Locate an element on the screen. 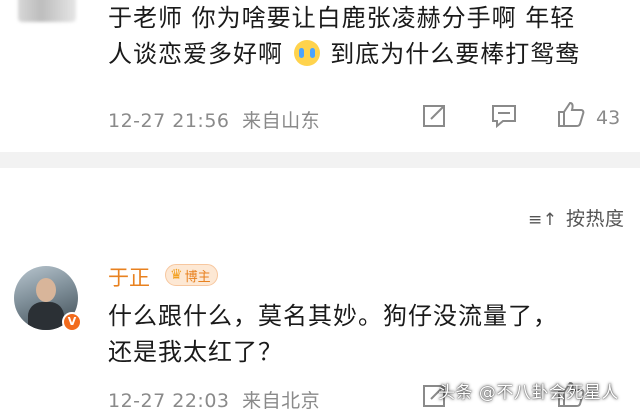 This screenshot has width=640, height=410. timestamp: 12-27 22:03 is located at coordinates (169, 400).